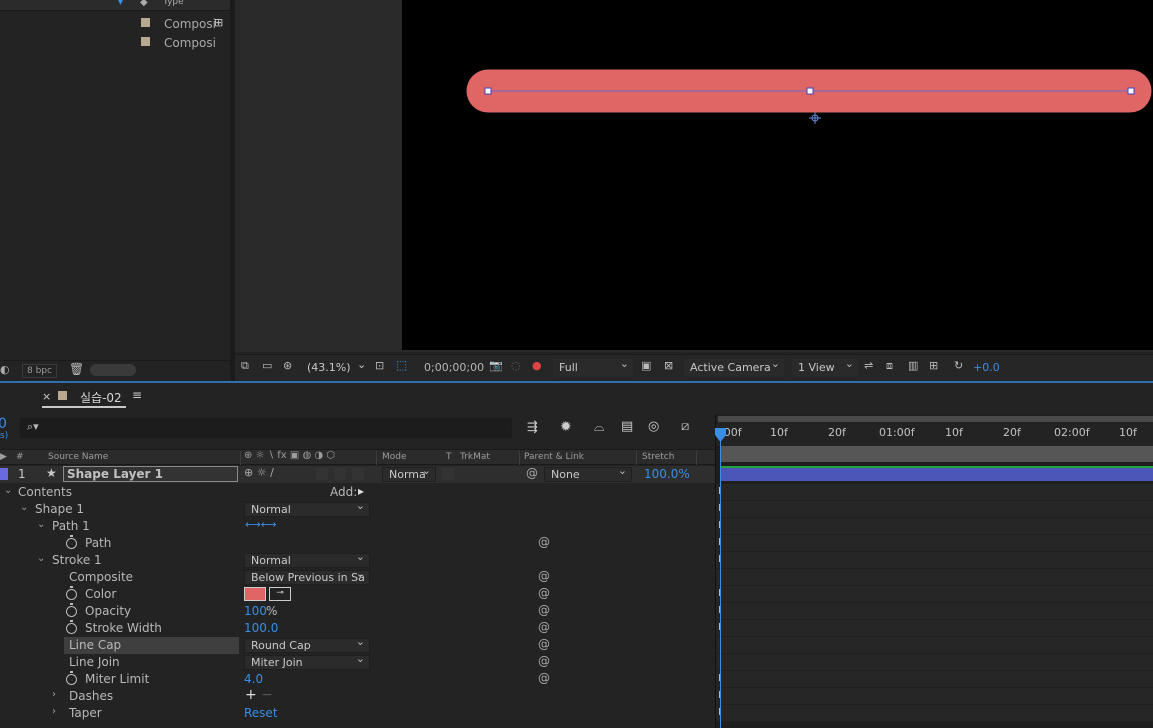  Describe the element at coordinates (475, 457) in the screenshot. I see `col-trkmat: TrkMat` at that location.